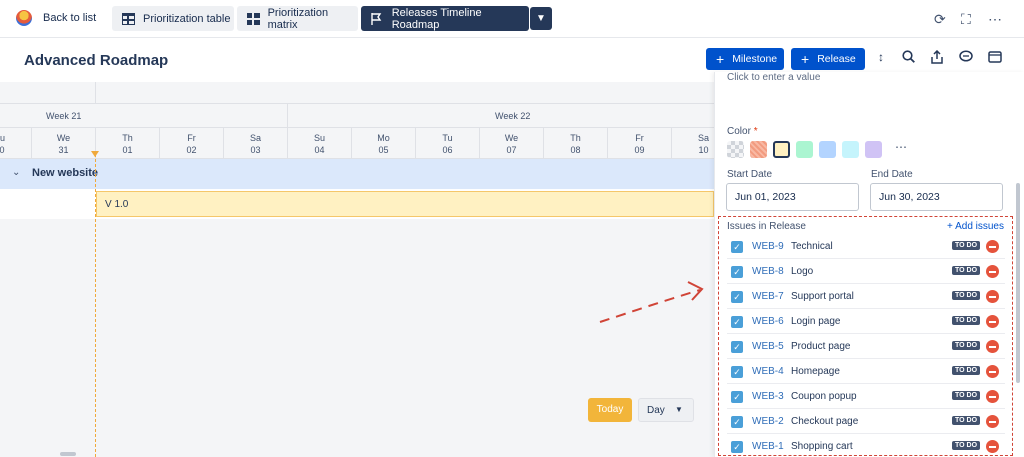 Image resolution: width=1024 pixels, height=457 pixels. I want to click on issue-key: WEB-3, so click(768, 396).